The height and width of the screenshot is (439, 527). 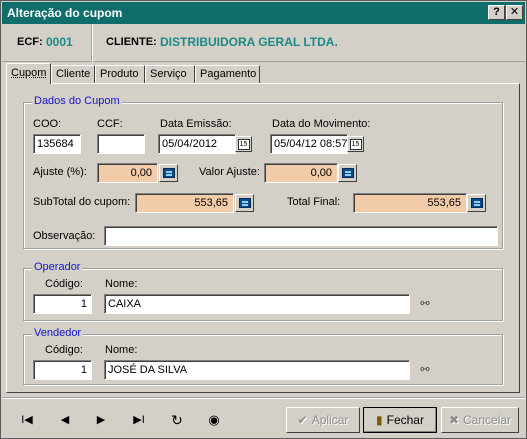 What do you see at coordinates (184, 203) in the screenshot?
I see `subtotal-field: 553,65` at bounding box center [184, 203].